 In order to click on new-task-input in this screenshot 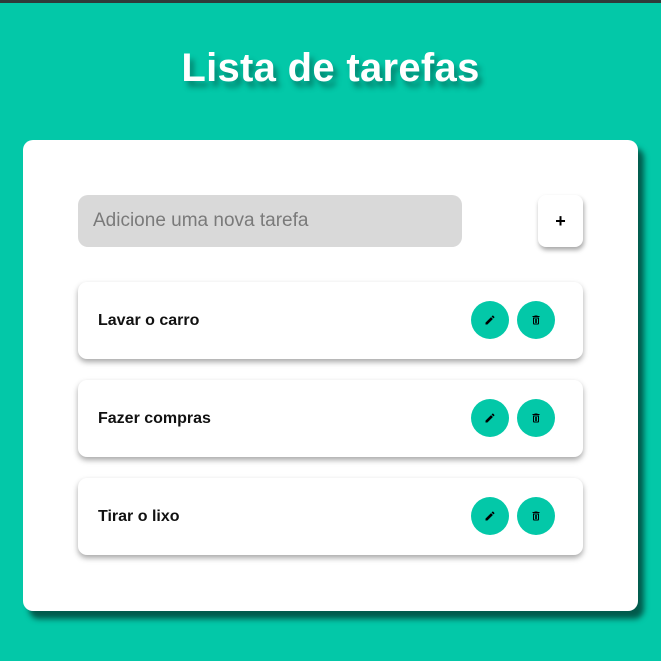, I will do `click(270, 221)`.